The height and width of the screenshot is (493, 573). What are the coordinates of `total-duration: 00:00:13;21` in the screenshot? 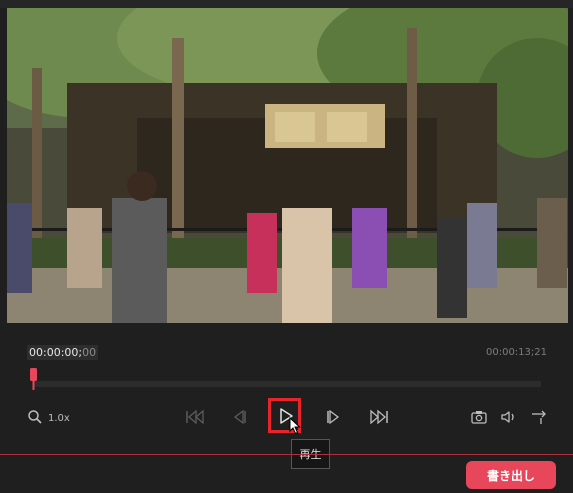 It's located at (516, 352).